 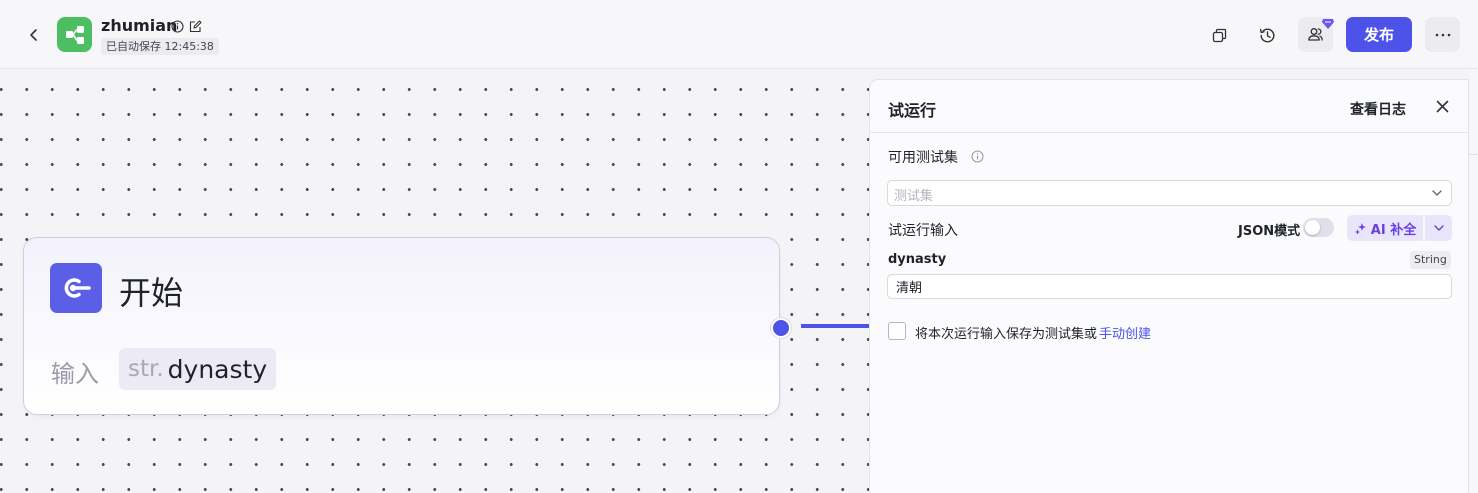 I want to click on output-port, so click(x=781, y=328).